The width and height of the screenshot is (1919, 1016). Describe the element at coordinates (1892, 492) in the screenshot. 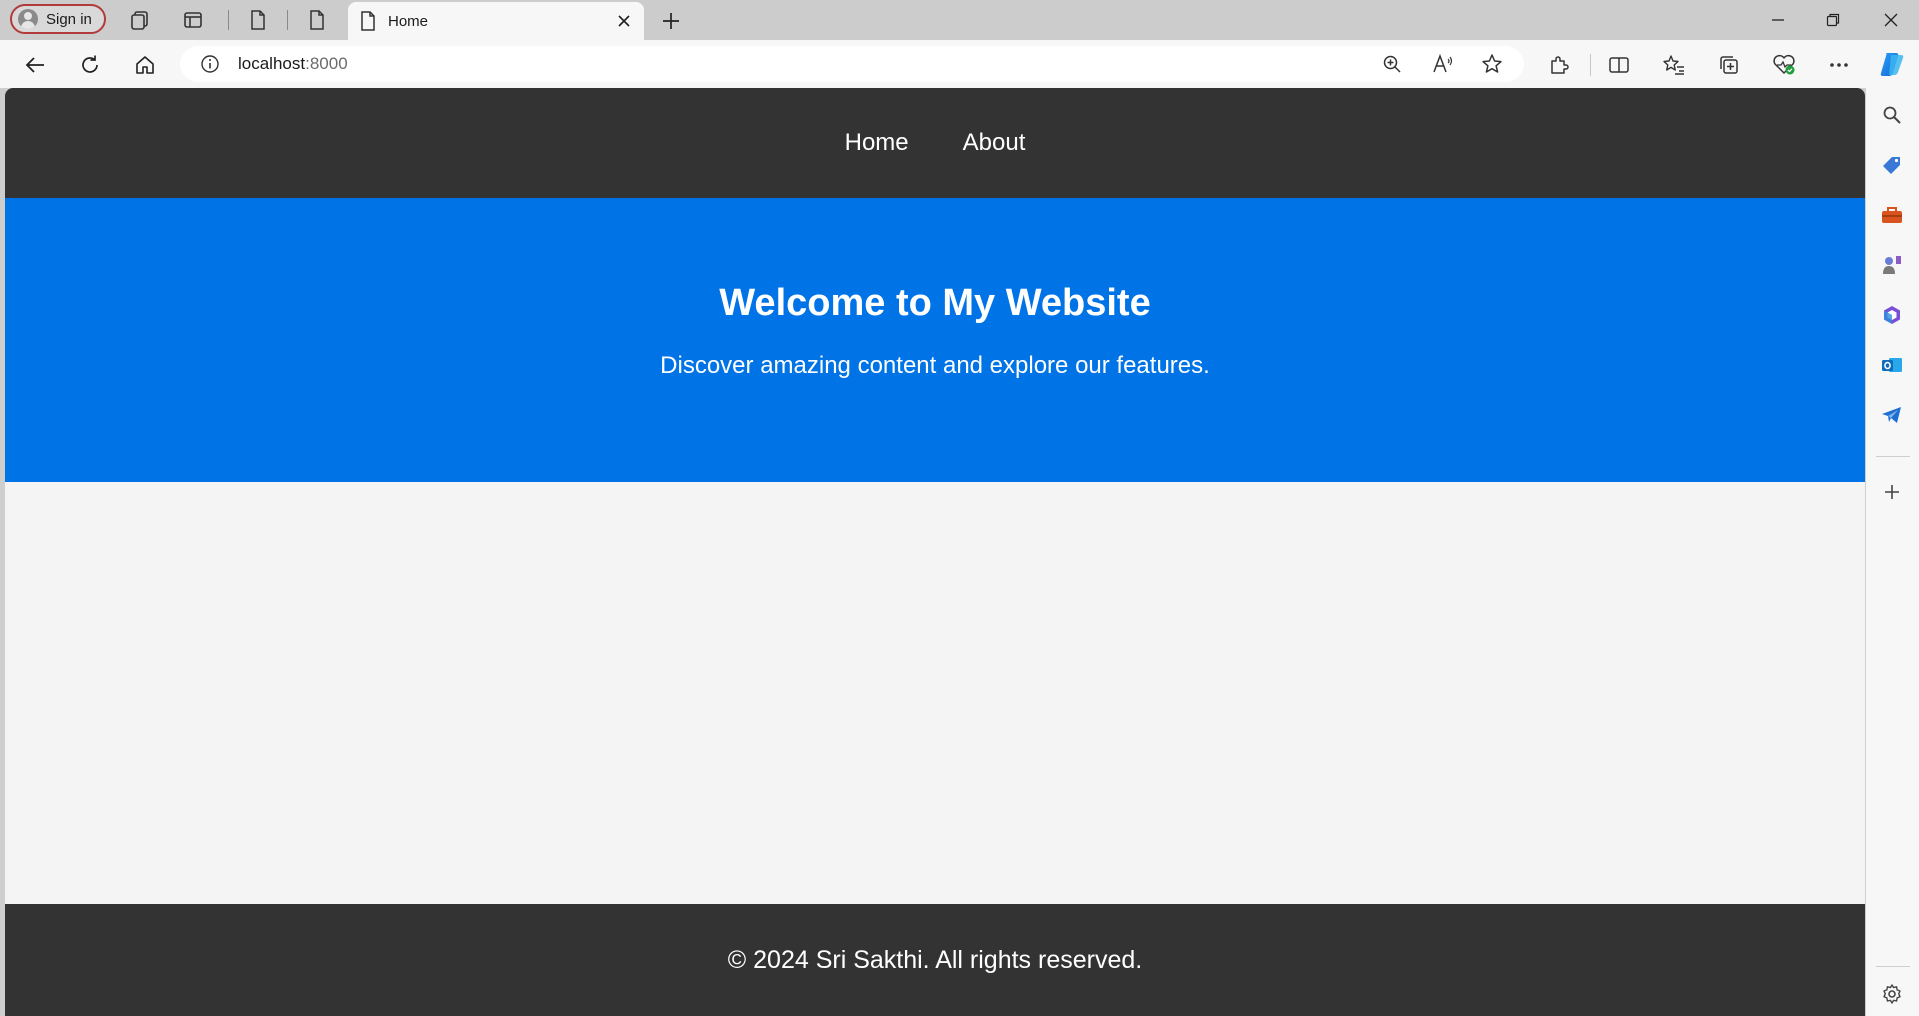

I see `add-icon` at that location.